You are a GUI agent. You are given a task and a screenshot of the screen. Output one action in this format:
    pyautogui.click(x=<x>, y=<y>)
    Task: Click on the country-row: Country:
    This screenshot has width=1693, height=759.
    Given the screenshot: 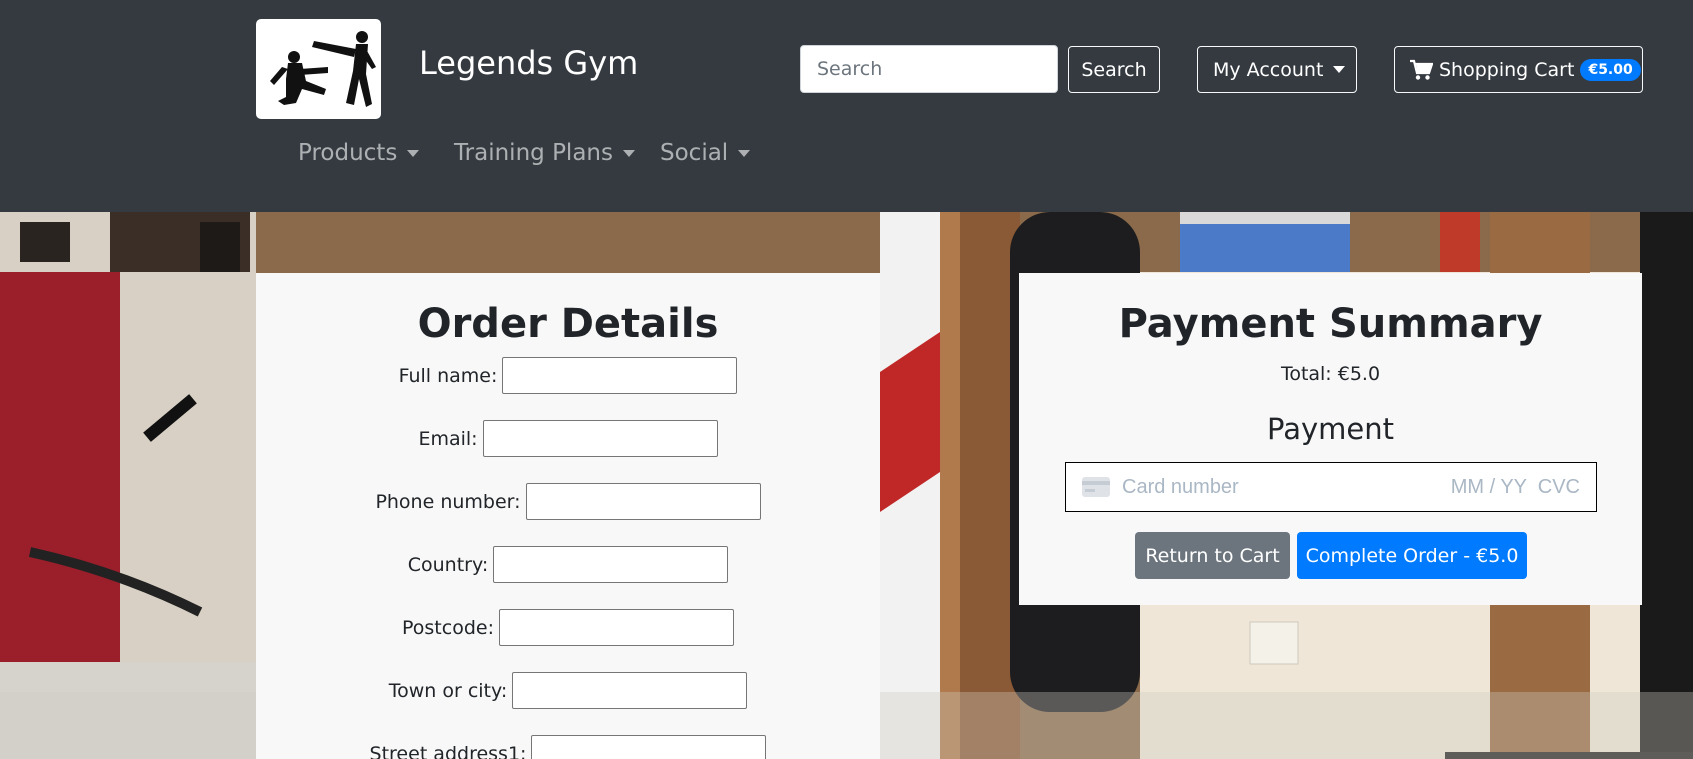 What is the action you would take?
    pyautogui.click(x=568, y=564)
    